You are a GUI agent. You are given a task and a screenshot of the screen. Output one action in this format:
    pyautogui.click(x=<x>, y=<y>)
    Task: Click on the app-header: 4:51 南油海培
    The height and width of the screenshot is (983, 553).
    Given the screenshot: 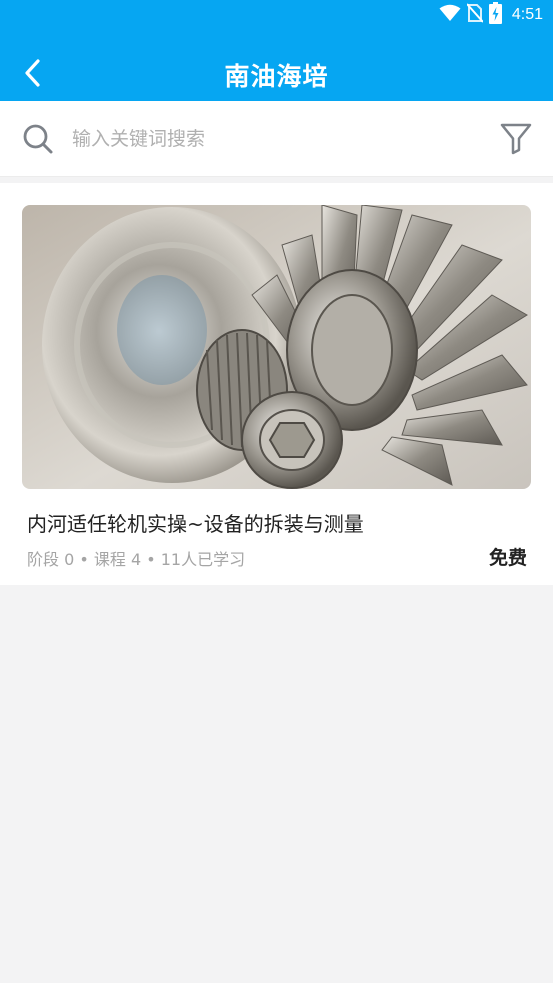 What is the action you would take?
    pyautogui.click(x=276, y=50)
    